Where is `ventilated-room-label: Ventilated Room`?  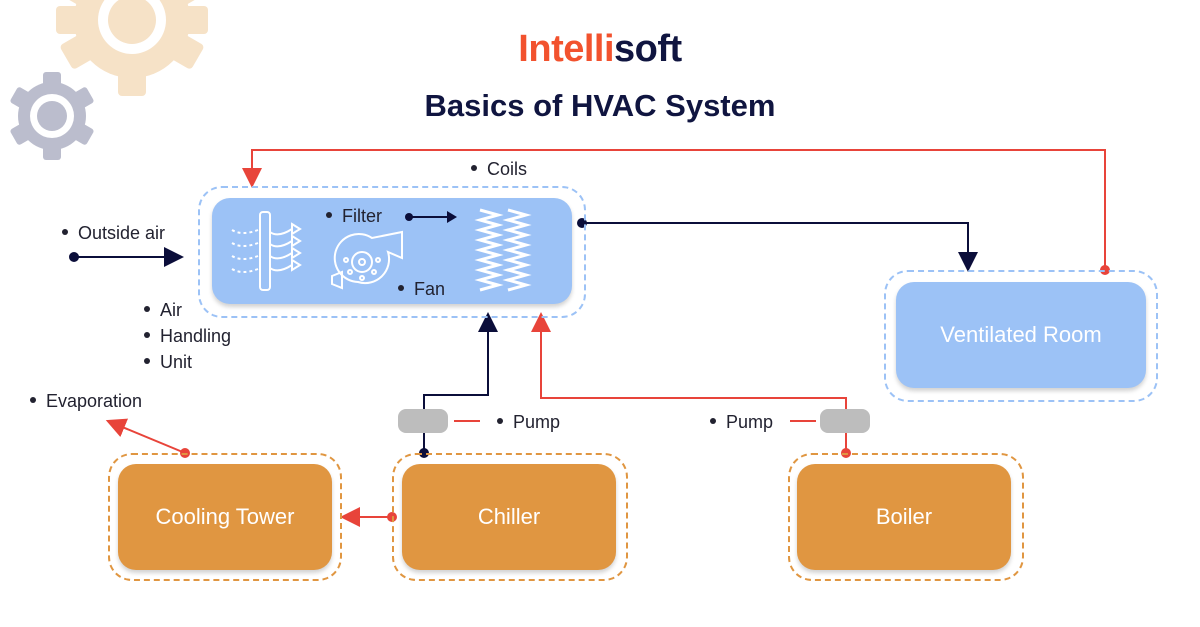 ventilated-room-label: Ventilated Room is located at coordinates (1021, 334).